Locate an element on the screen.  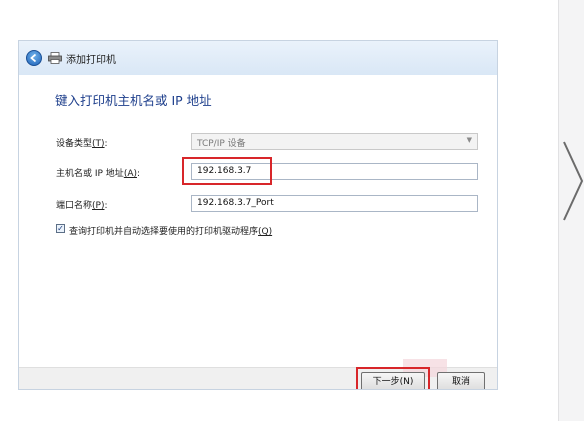
printer-icon is located at coordinates (55, 58).